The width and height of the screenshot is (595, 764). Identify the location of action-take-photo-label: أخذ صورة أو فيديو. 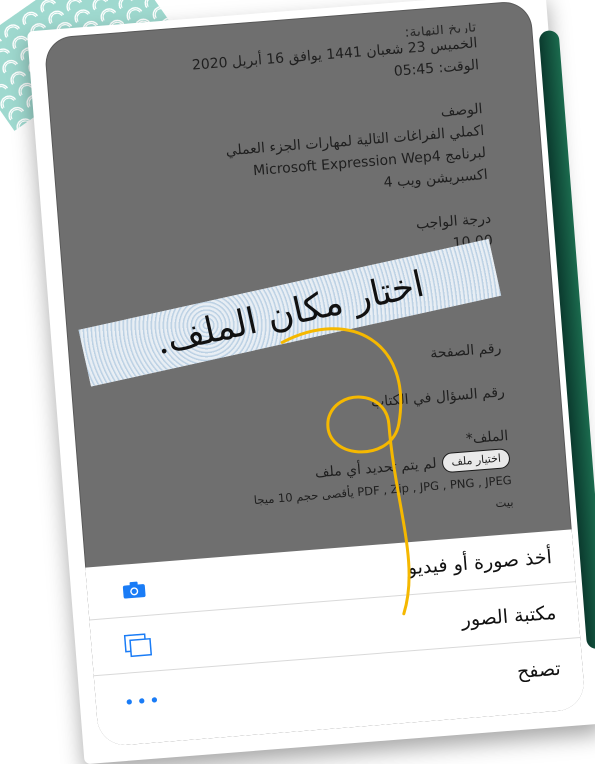
(479, 563).